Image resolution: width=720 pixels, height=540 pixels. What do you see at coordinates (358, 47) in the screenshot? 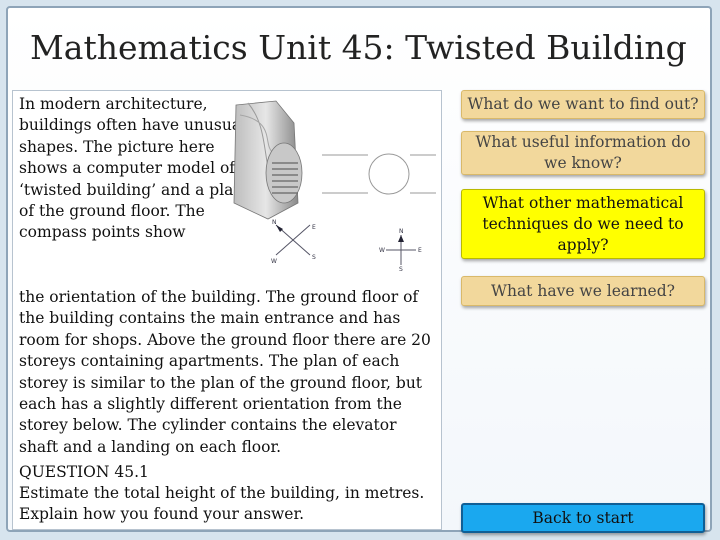
I see `page-title: Mathematics Unit 45: Twisted Building` at bounding box center [358, 47].